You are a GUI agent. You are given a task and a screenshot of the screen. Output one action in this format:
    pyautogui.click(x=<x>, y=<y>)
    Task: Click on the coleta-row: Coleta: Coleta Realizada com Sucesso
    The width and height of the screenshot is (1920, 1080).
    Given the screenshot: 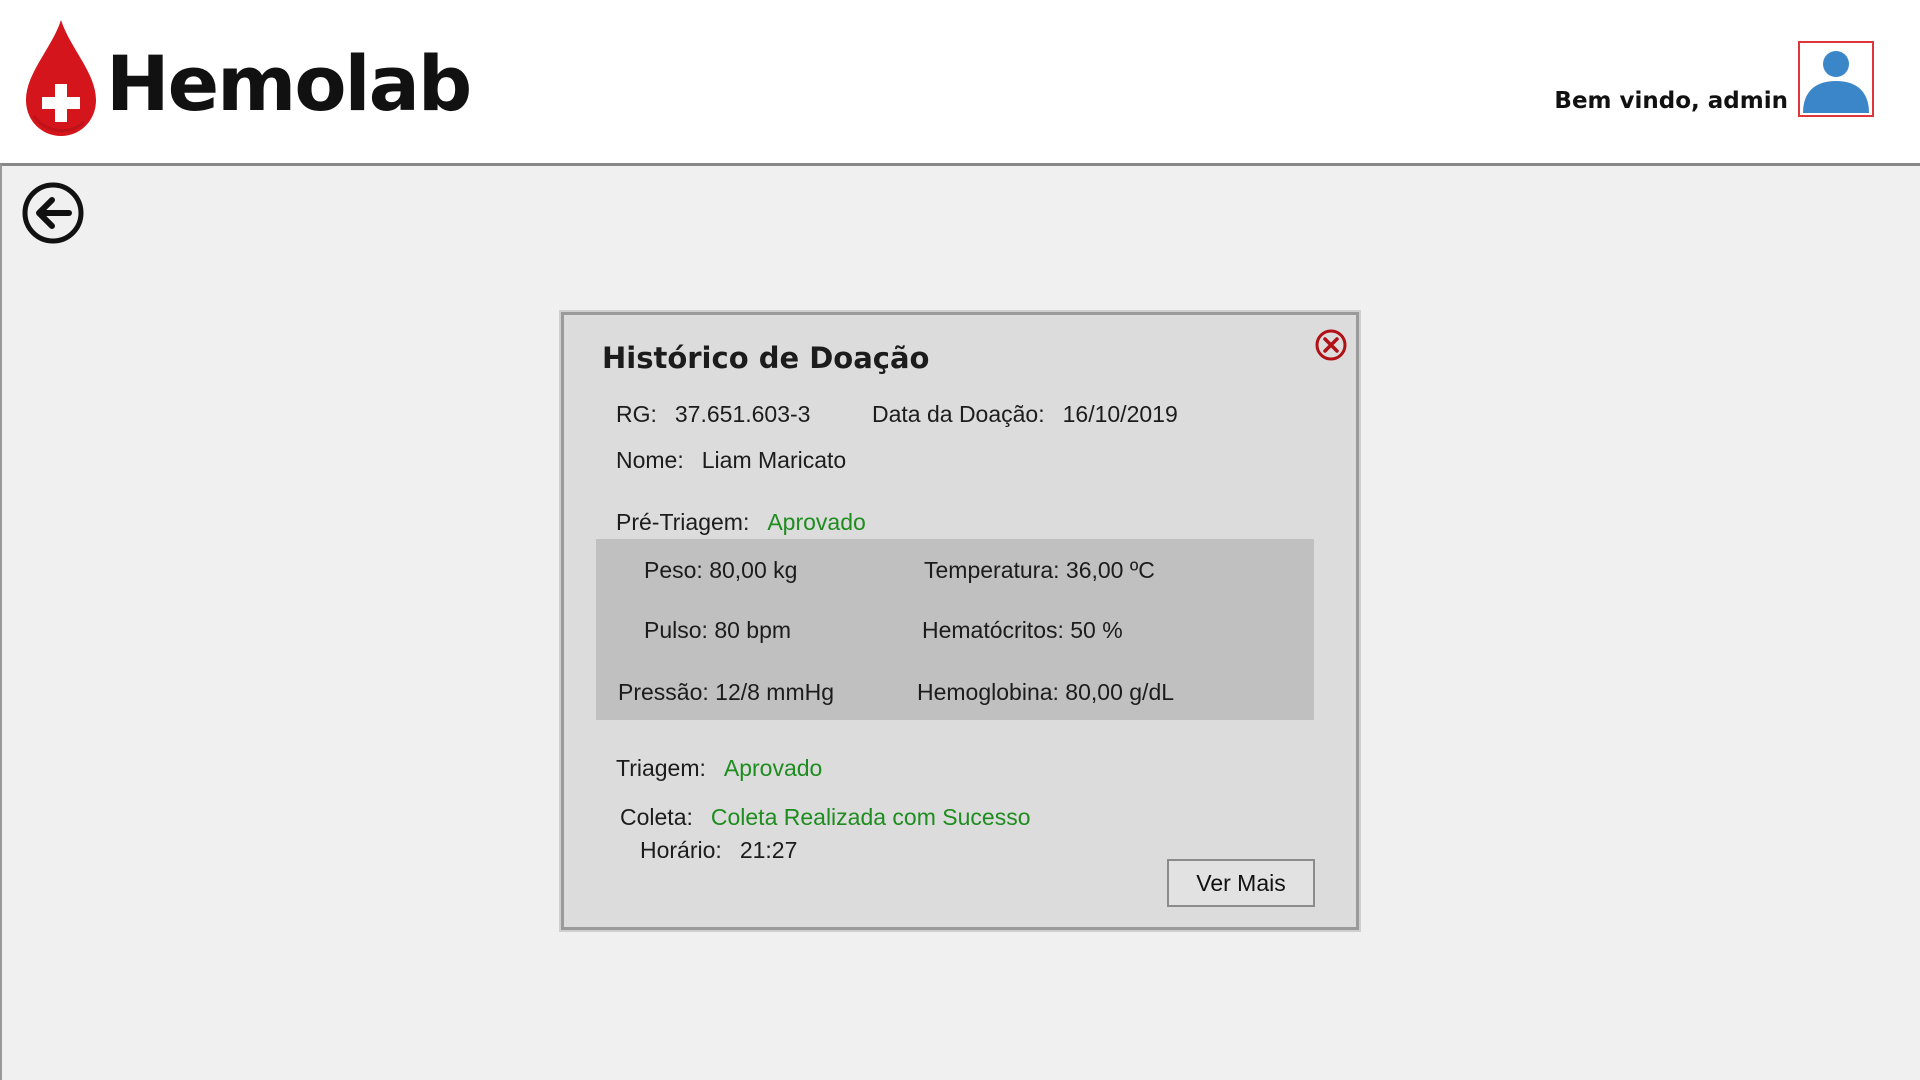 What is the action you would take?
    pyautogui.click(x=825, y=817)
    